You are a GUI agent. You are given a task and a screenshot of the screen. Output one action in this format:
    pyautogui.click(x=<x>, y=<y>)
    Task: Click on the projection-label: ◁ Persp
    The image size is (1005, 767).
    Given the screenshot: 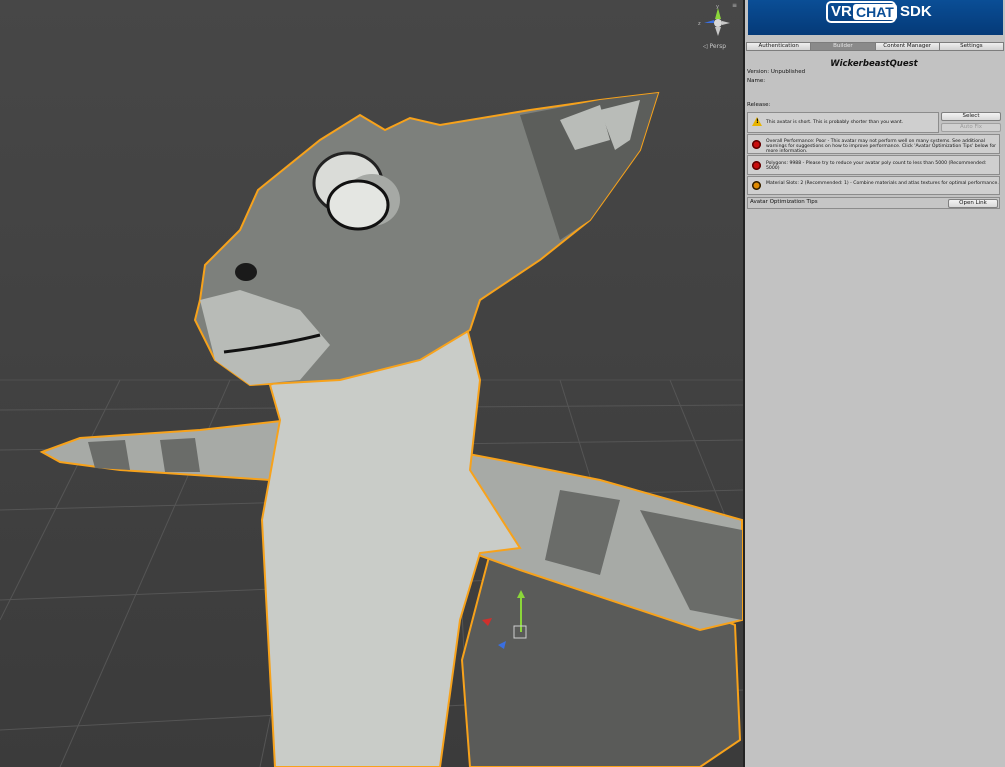 What is the action you would take?
    pyautogui.click(x=714, y=46)
    